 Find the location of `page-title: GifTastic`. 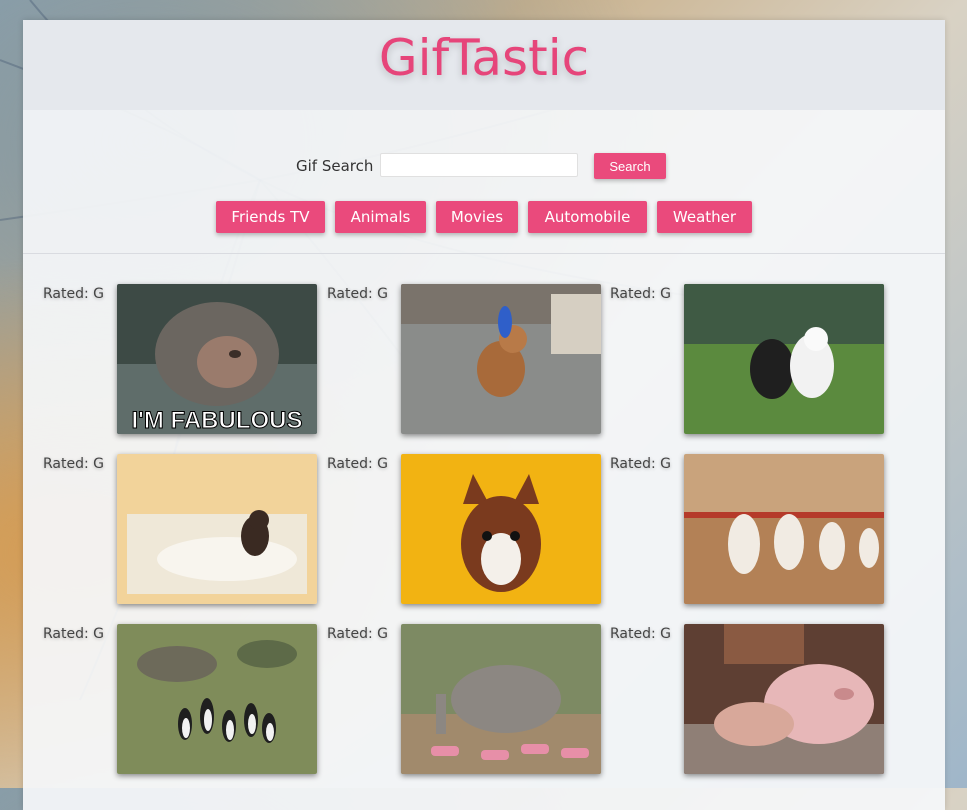

page-title: GifTastic is located at coordinates (484, 58).